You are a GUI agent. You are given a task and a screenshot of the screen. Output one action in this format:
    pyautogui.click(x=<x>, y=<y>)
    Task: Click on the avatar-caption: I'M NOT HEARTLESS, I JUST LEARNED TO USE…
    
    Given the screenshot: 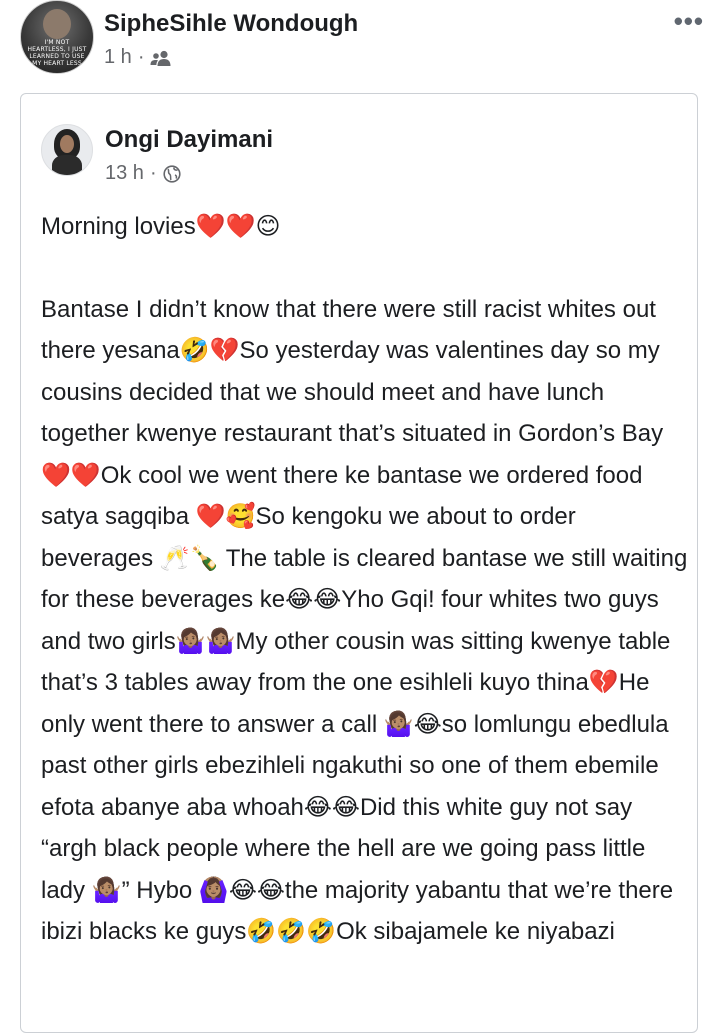 What is the action you would take?
    pyautogui.click(x=57, y=53)
    